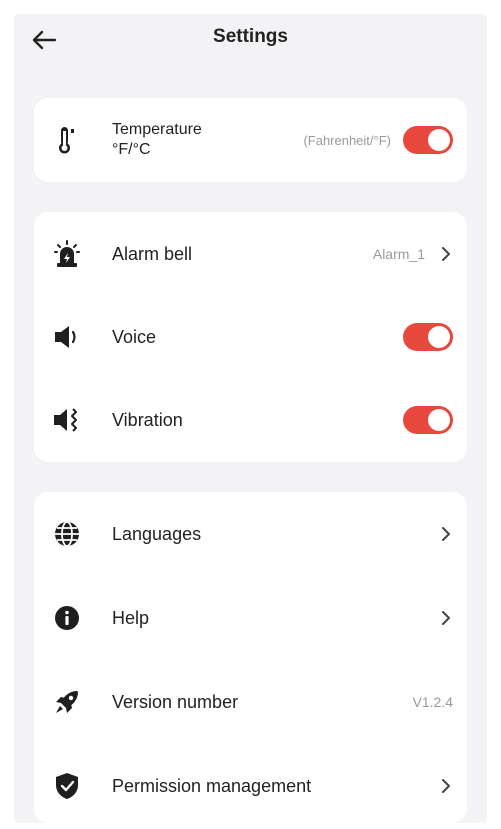 Image resolution: width=501 pixels, height=829 pixels. I want to click on vibration-icon, so click(67, 420).